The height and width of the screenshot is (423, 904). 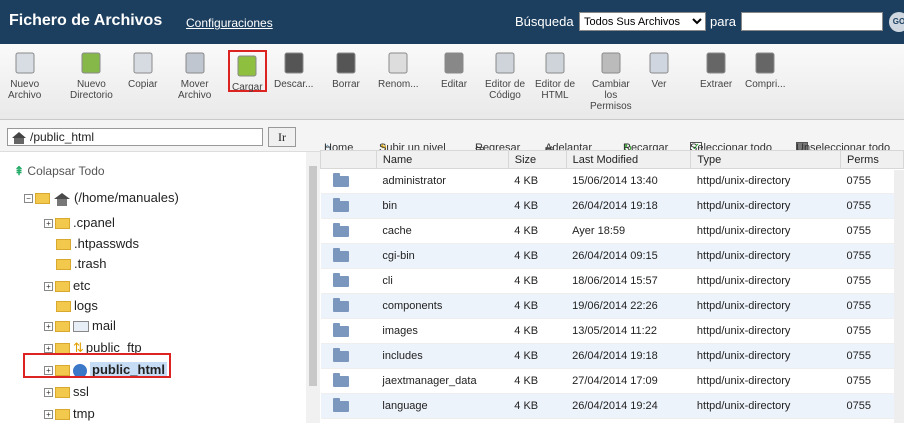 I want to click on tree-item-logs: logs, so click(x=71, y=307).